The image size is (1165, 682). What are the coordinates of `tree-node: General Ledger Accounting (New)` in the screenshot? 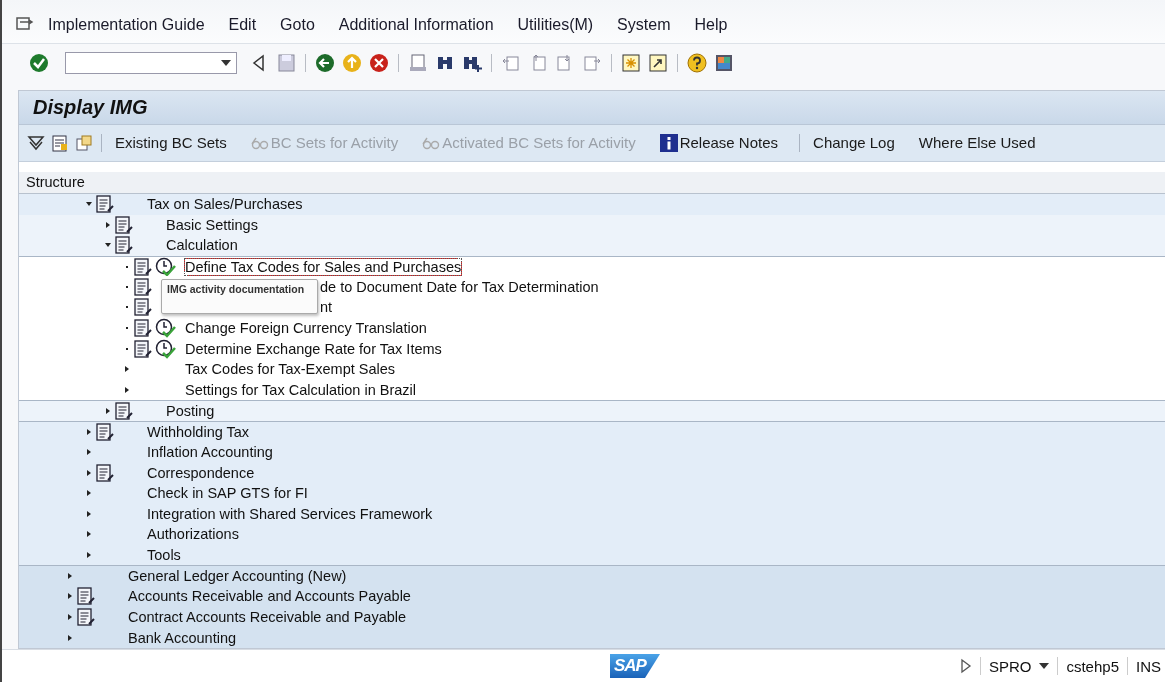 It's located at (237, 576).